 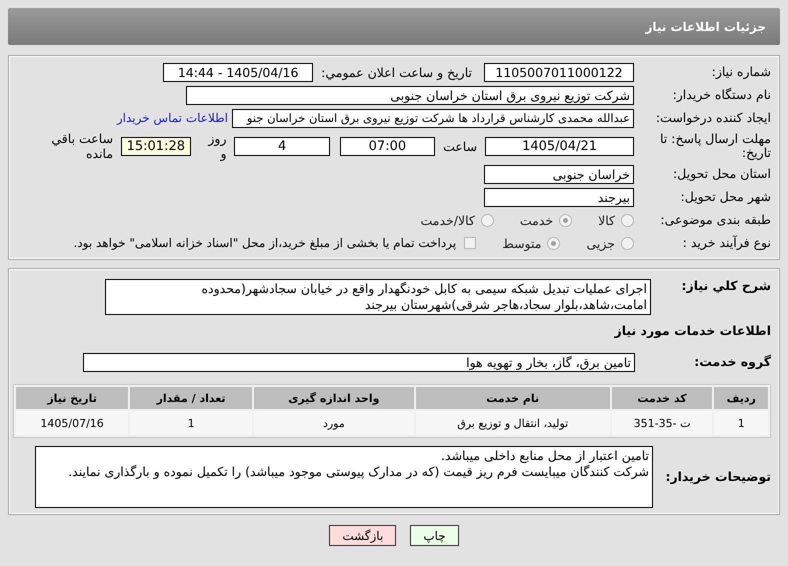 What do you see at coordinates (396, 72) in the screenshot?
I see `field-label: تاریخ و ساعت اعلان عمومي:` at bounding box center [396, 72].